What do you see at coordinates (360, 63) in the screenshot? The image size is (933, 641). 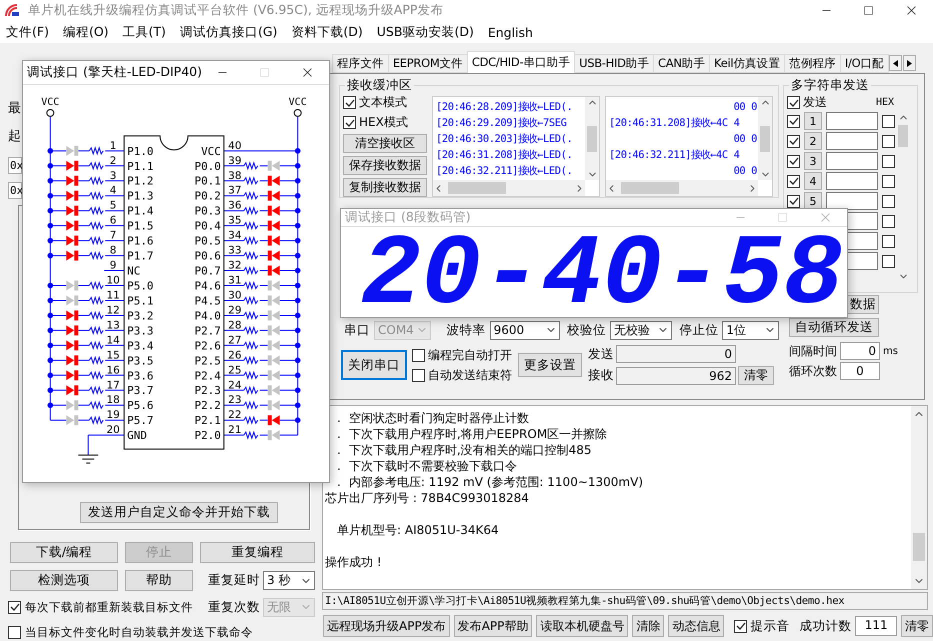 I see `tab: 程序文件` at bounding box center [360, 63].